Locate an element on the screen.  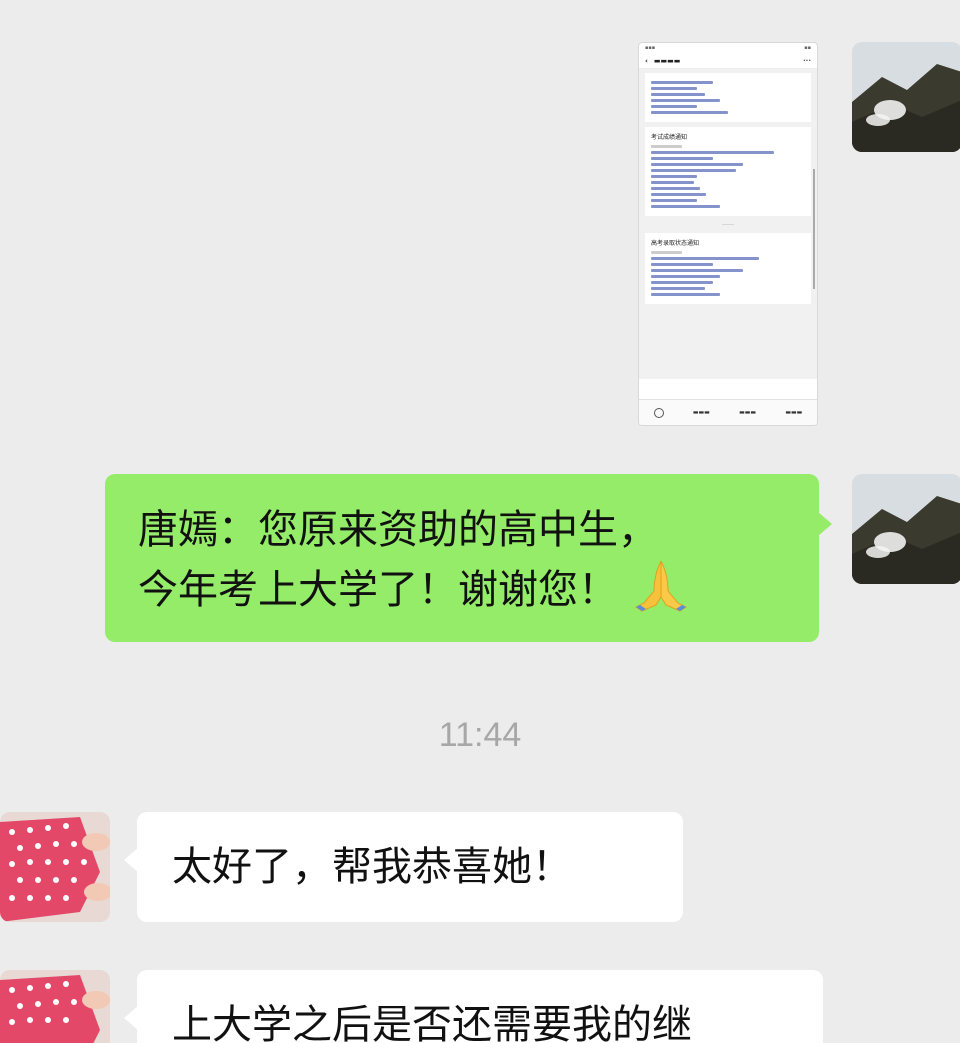
screenshot-card-admission: 高考录取状态通知 is located at coordinates (728, 268).